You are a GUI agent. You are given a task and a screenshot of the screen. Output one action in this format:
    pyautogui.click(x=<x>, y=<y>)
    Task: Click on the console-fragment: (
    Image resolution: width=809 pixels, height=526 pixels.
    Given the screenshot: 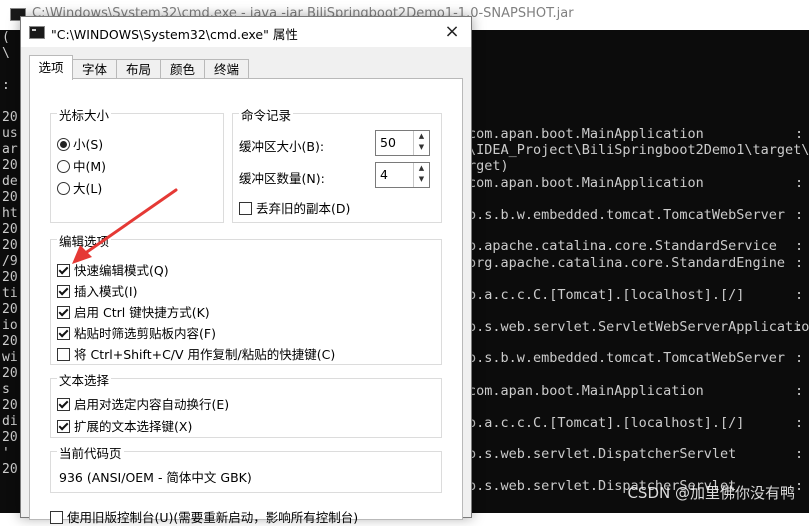 What is the action you would take?
    pyautogui.click(x=6, y=37)
    